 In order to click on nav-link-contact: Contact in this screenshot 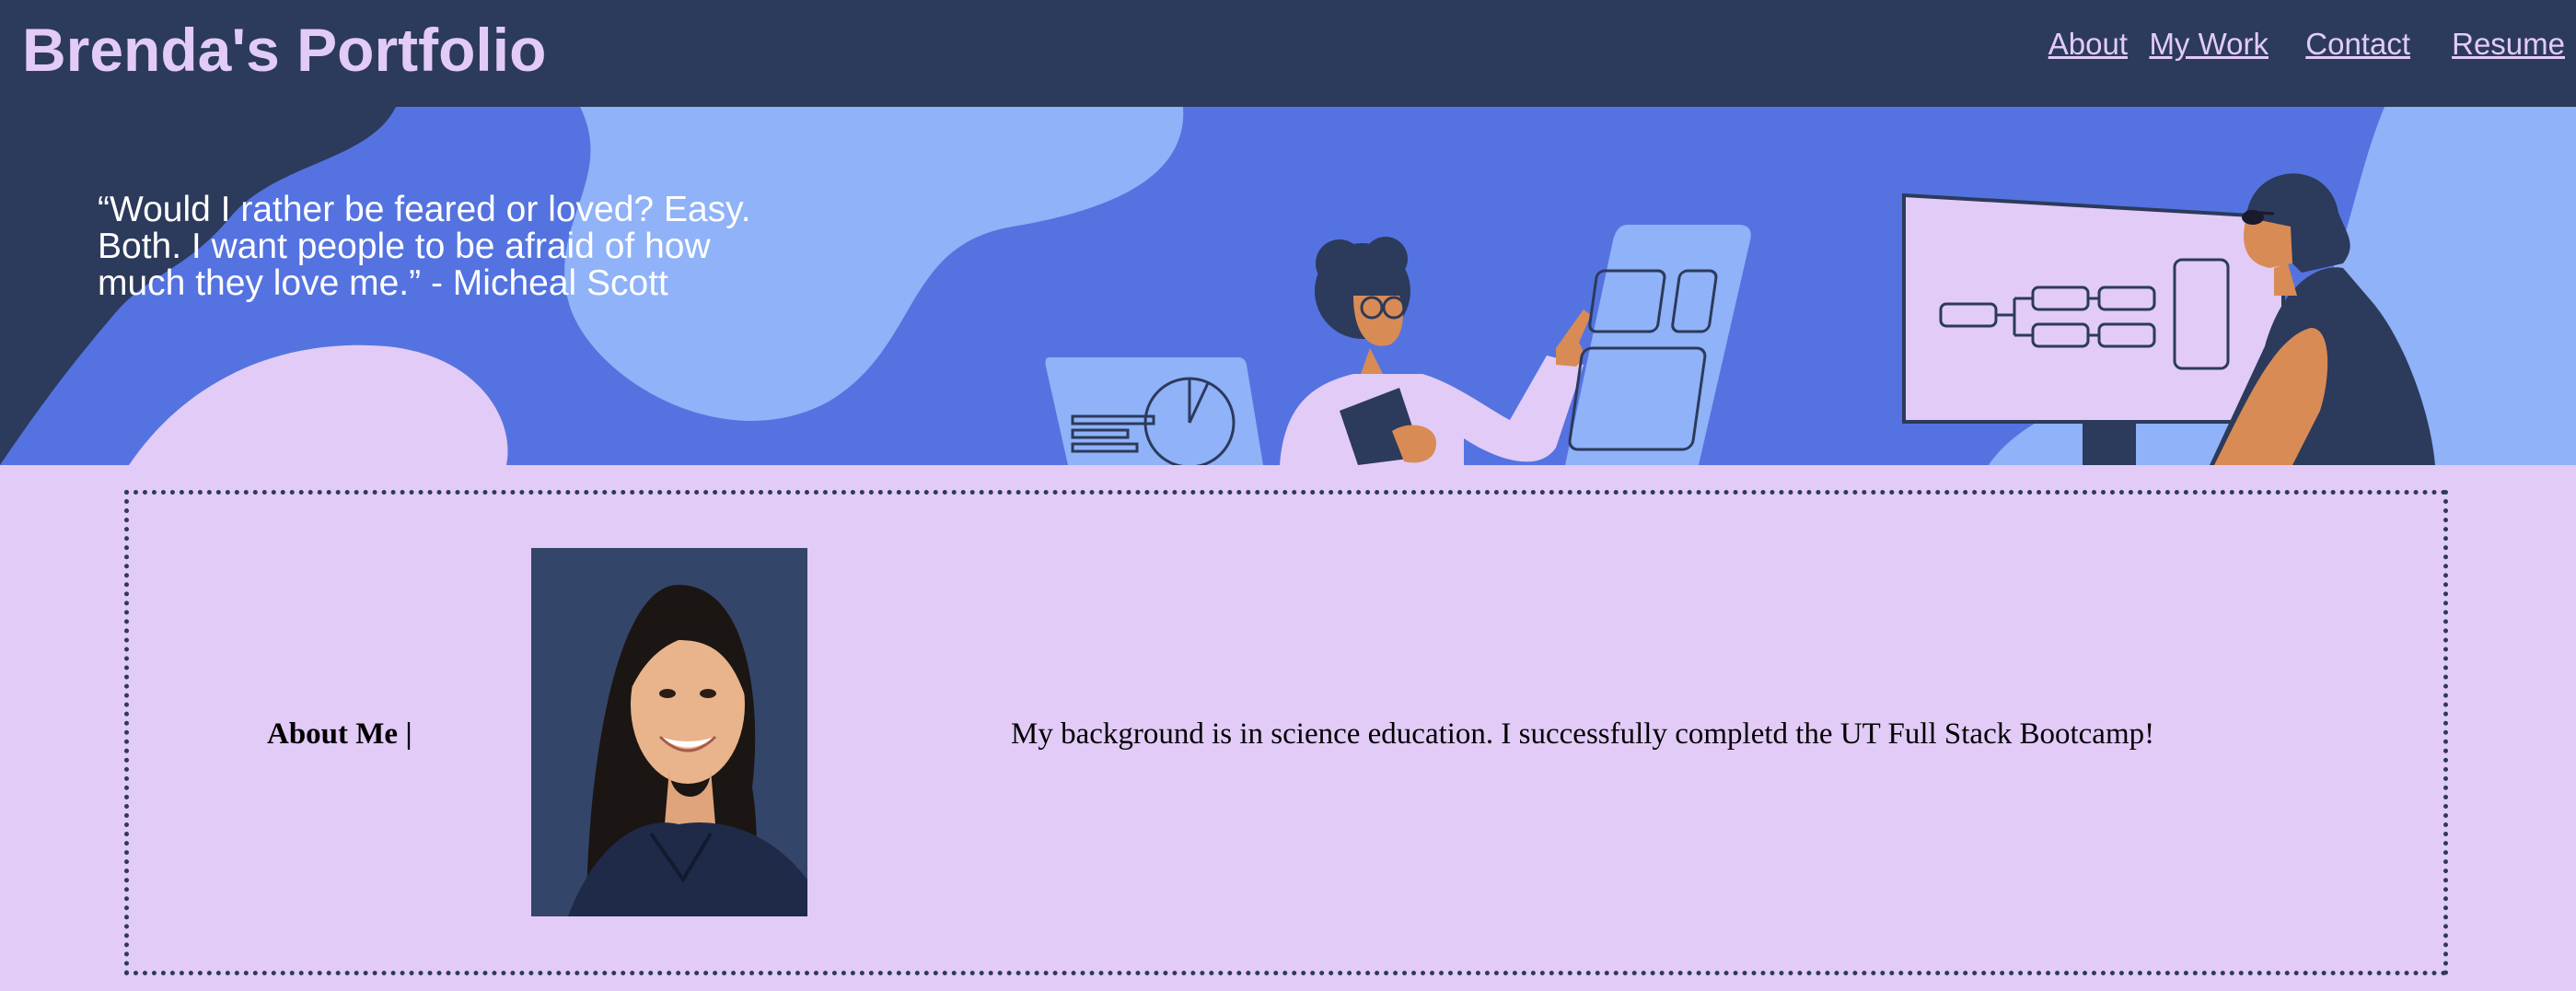, I will do `click(2357, 44)`.